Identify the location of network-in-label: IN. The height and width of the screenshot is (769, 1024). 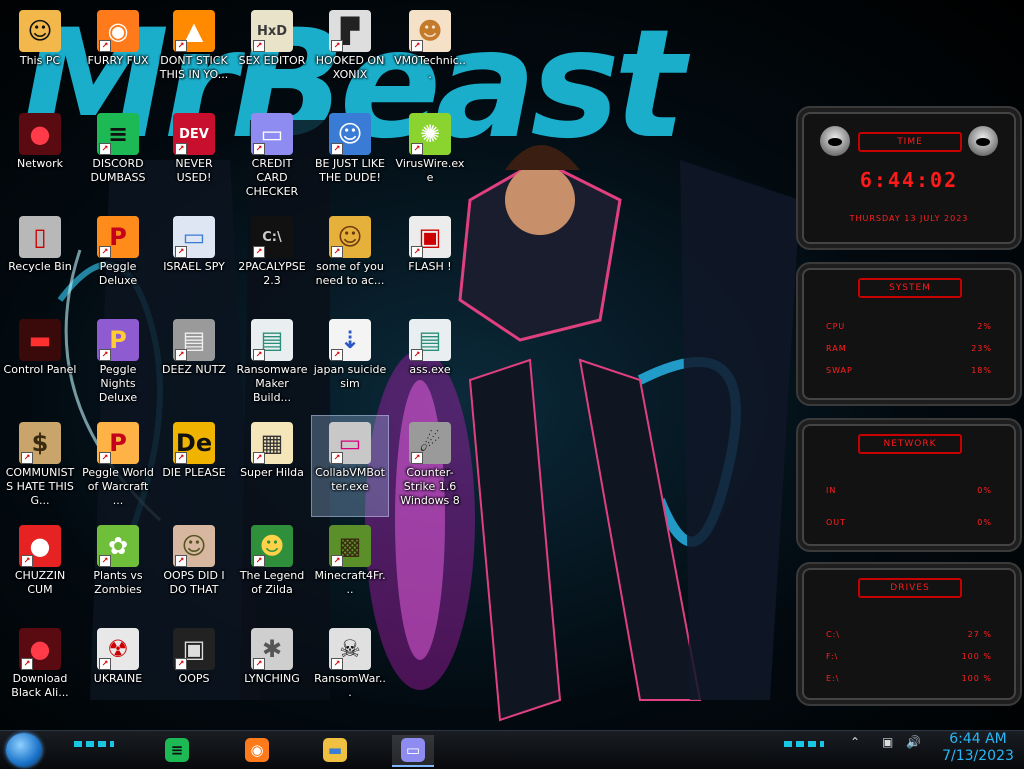
(831, 490).